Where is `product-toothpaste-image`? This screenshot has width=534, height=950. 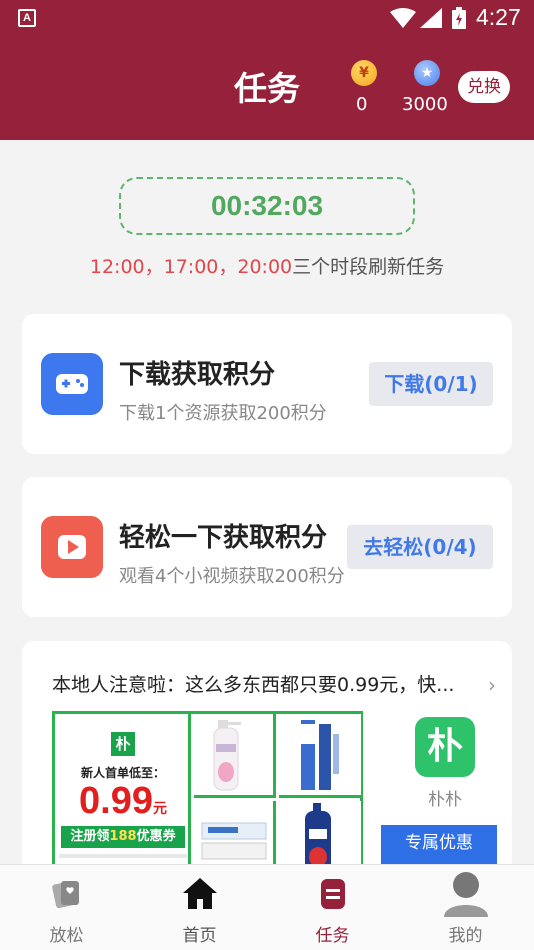
product-toothpaste-image is located at coordinates (320, 756).